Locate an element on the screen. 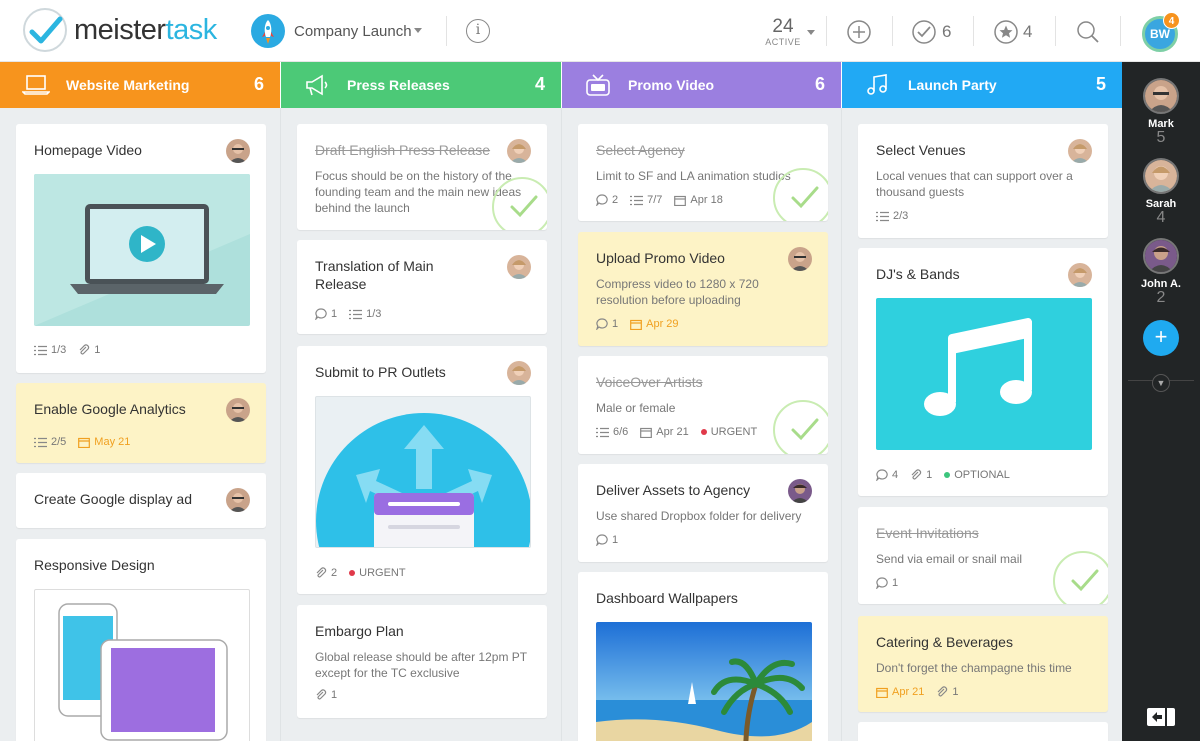 This screenshot has width=1200, height=741. comment-count: 2 is located at coordinates (615, 200).